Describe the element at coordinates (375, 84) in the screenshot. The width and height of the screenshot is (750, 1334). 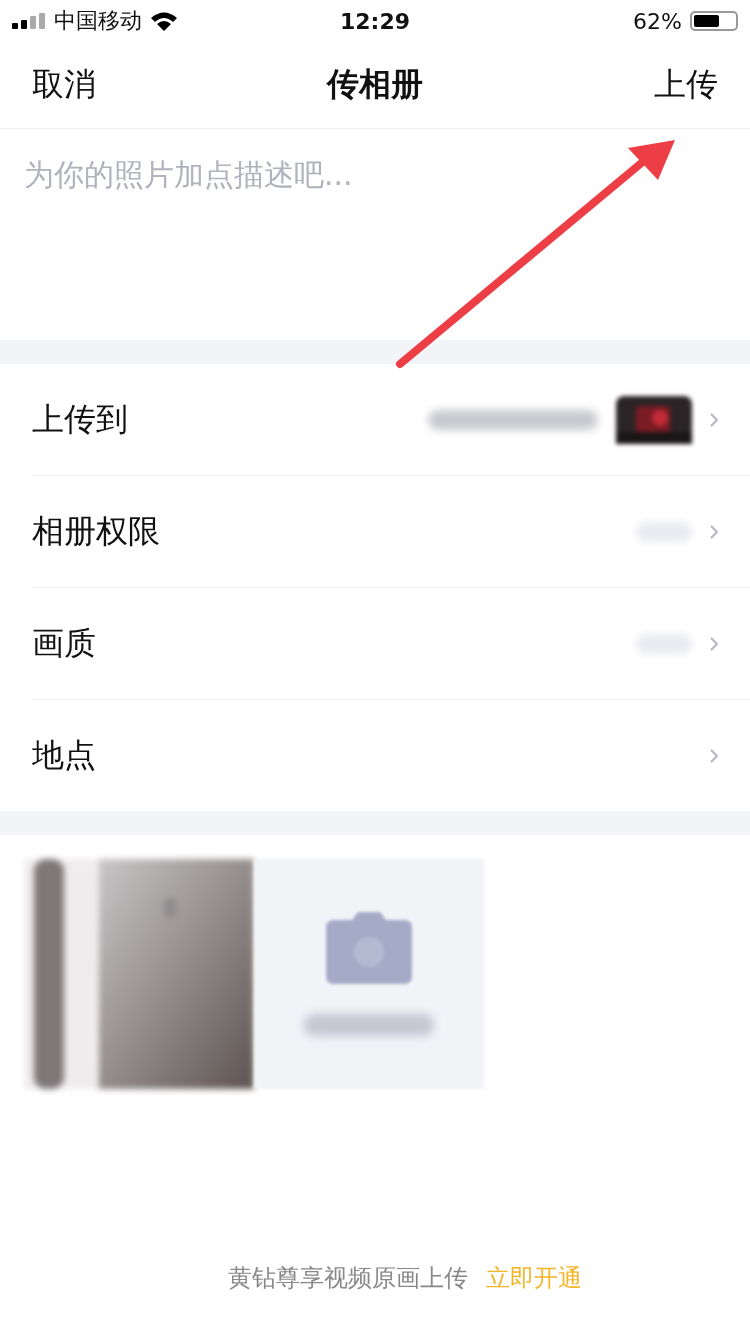
I see `page-title: 传相册` at that location.